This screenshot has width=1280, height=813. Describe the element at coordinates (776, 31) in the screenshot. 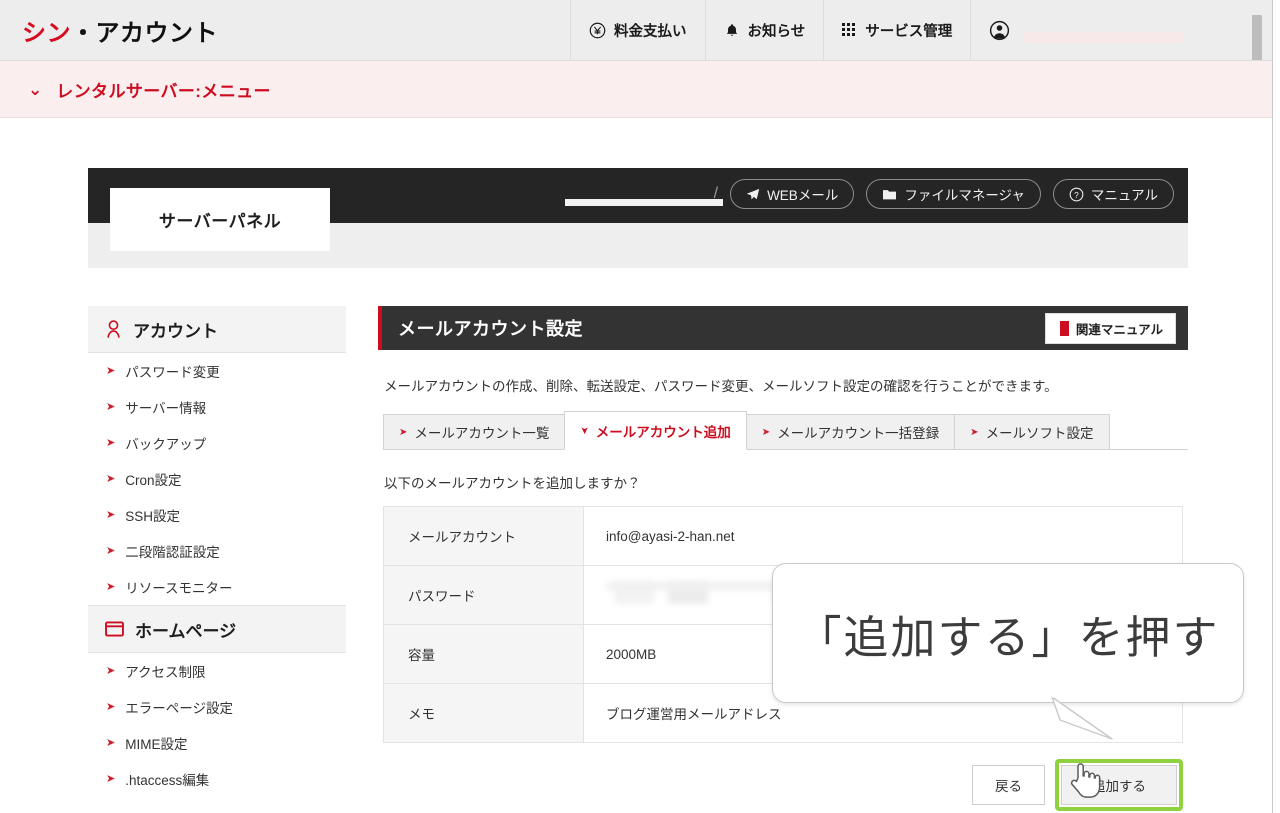

I see `nav-item-notice-label: お知らせ` at that location.